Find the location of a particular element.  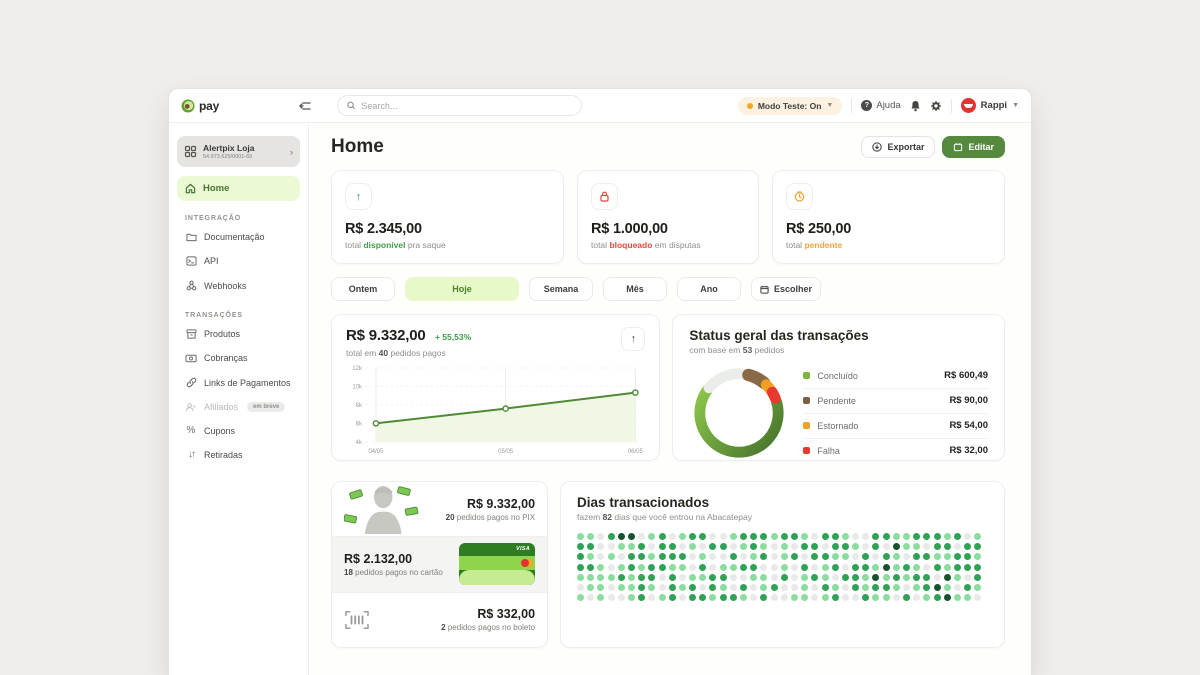

tab-ontem: Ontem is located at coordinates (363, 289).